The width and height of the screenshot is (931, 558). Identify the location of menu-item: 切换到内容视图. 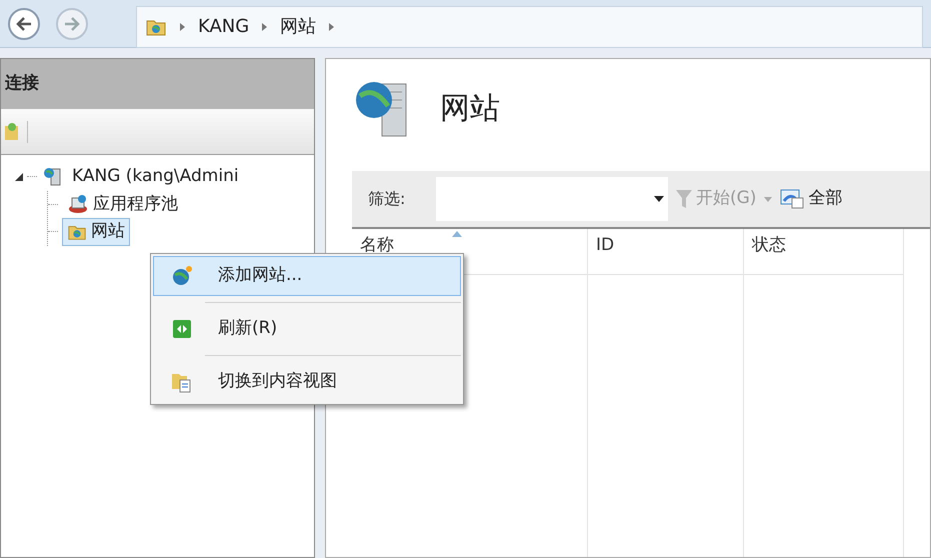
(307, 382).